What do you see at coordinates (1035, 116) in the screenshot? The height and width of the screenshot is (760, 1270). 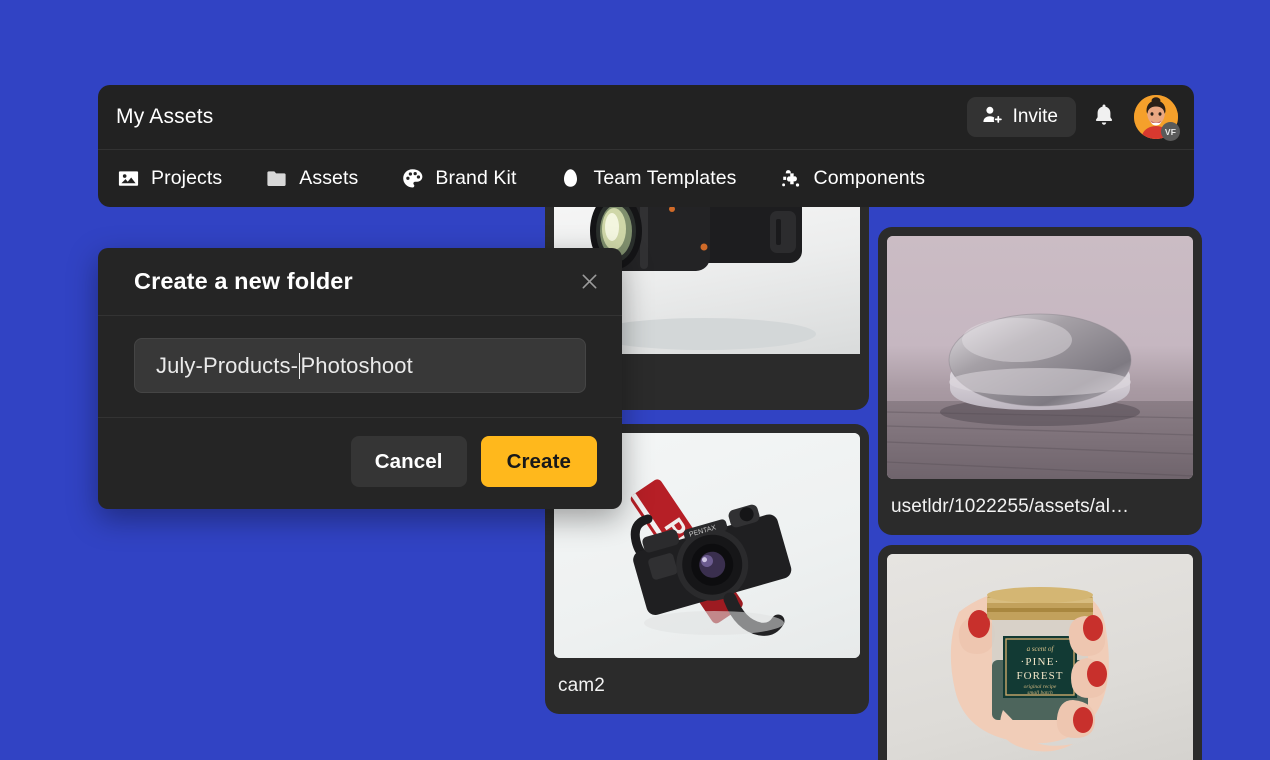 I see `invite-label: Invite` at bounding box center [1035, 116].